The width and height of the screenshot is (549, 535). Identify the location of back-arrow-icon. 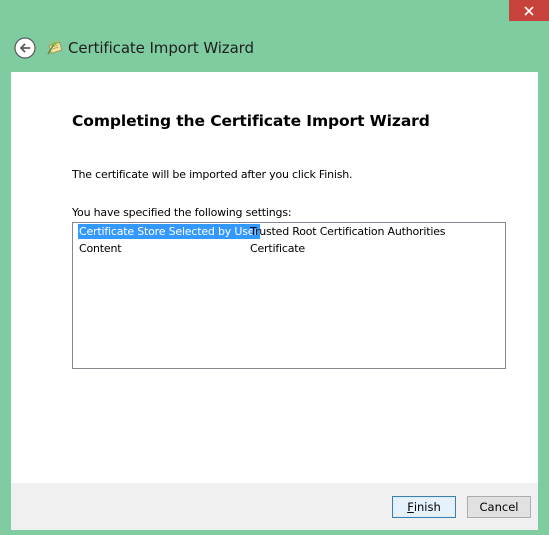
(25, 48).